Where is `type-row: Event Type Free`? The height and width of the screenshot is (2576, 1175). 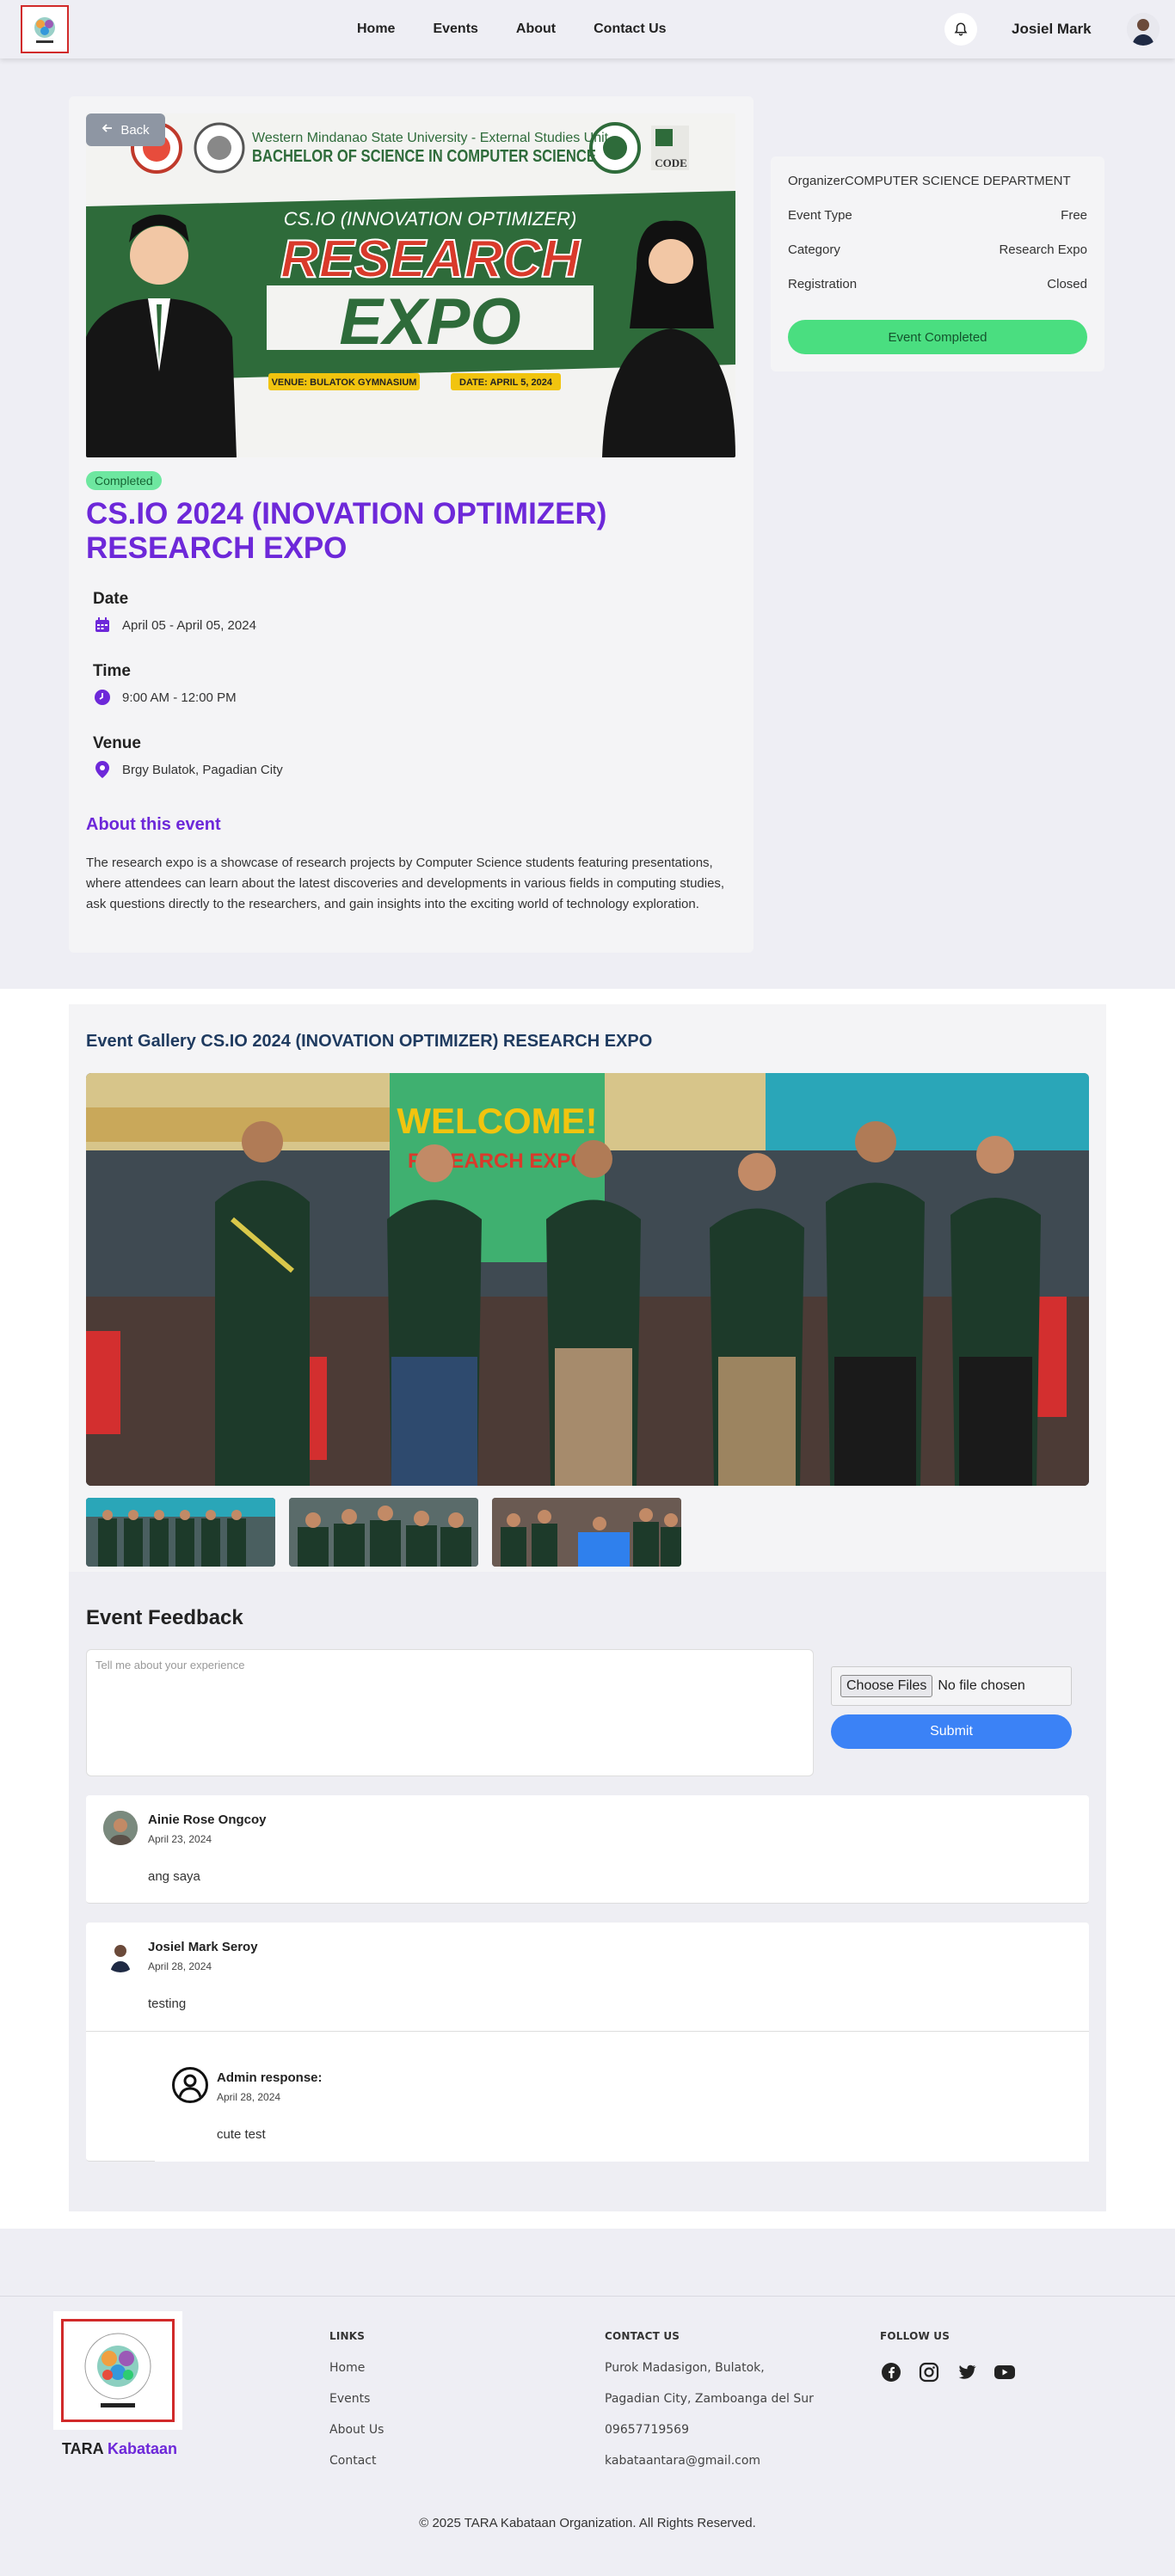
type-row: Event Type Free is located at coordinates (937, 225).